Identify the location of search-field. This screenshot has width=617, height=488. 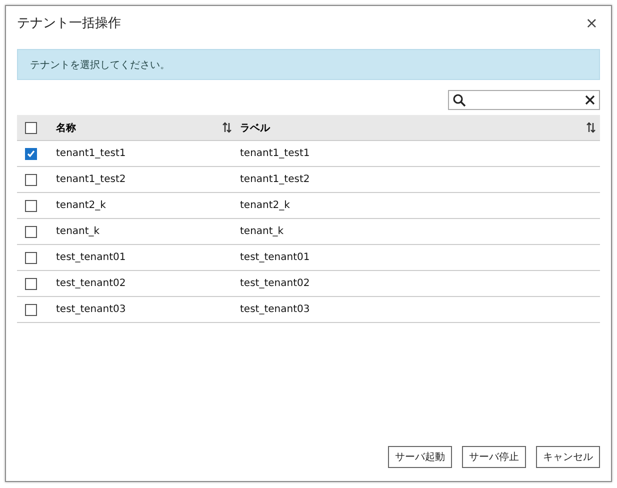
(524, 100).